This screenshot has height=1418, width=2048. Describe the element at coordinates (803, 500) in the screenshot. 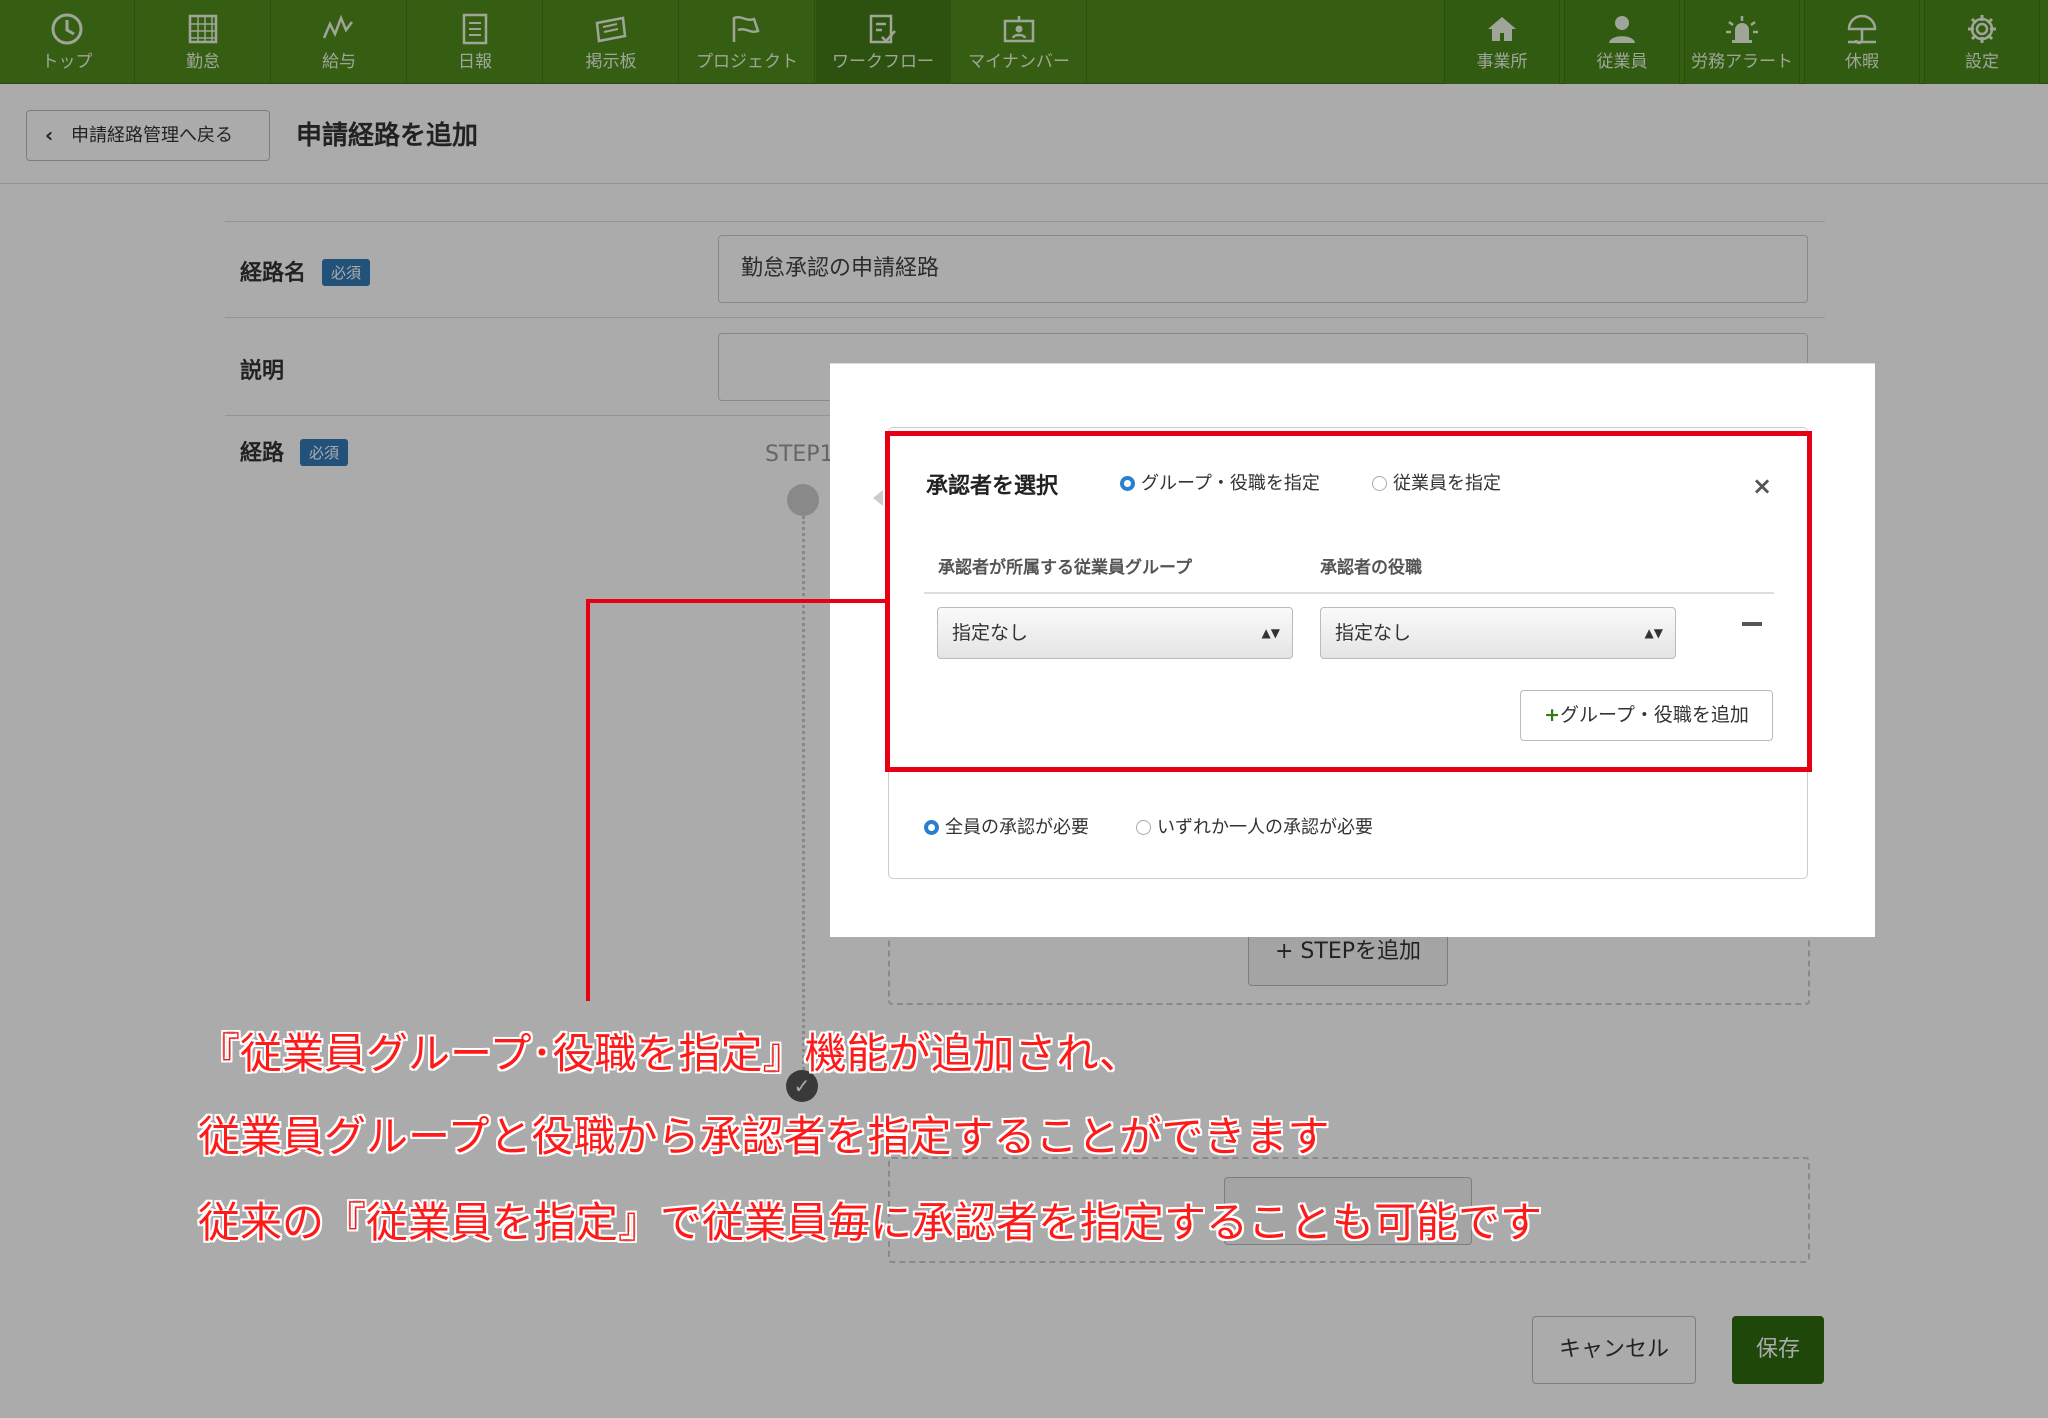

I see `step-dot` at that location.